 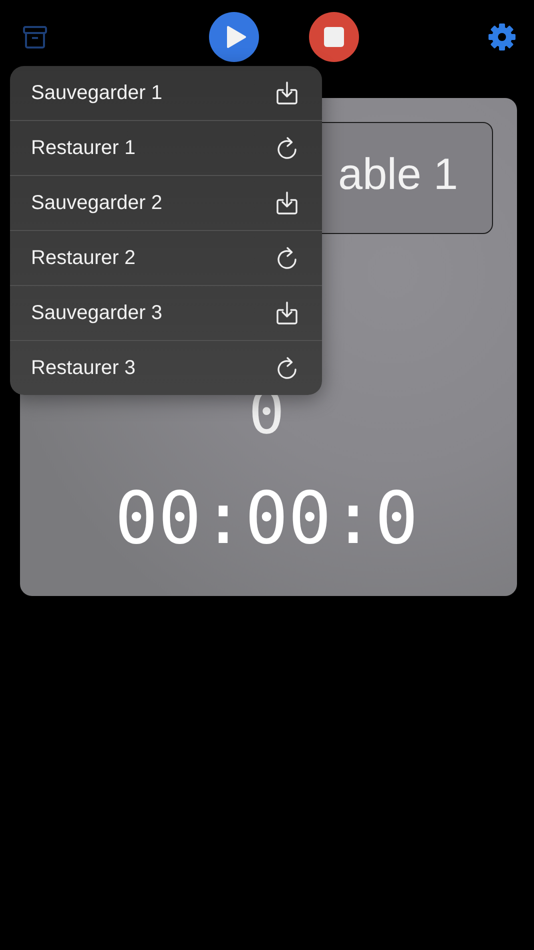 I want to click on play-icon, so click(x=236, y=37).